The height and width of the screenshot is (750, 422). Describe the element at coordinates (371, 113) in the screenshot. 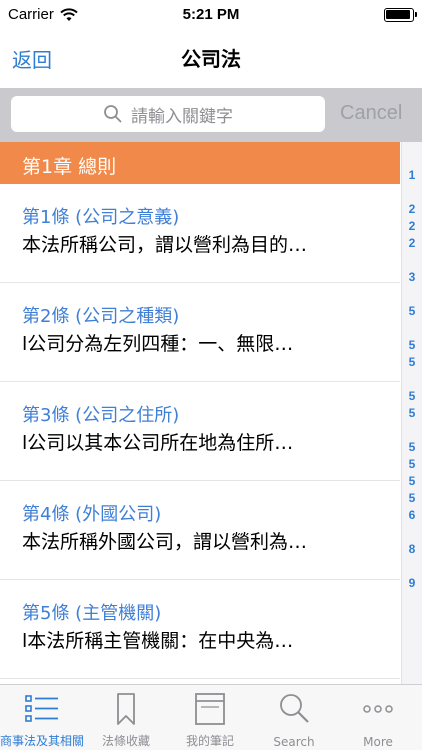

I see `cancel-button: Cancel` at that location.